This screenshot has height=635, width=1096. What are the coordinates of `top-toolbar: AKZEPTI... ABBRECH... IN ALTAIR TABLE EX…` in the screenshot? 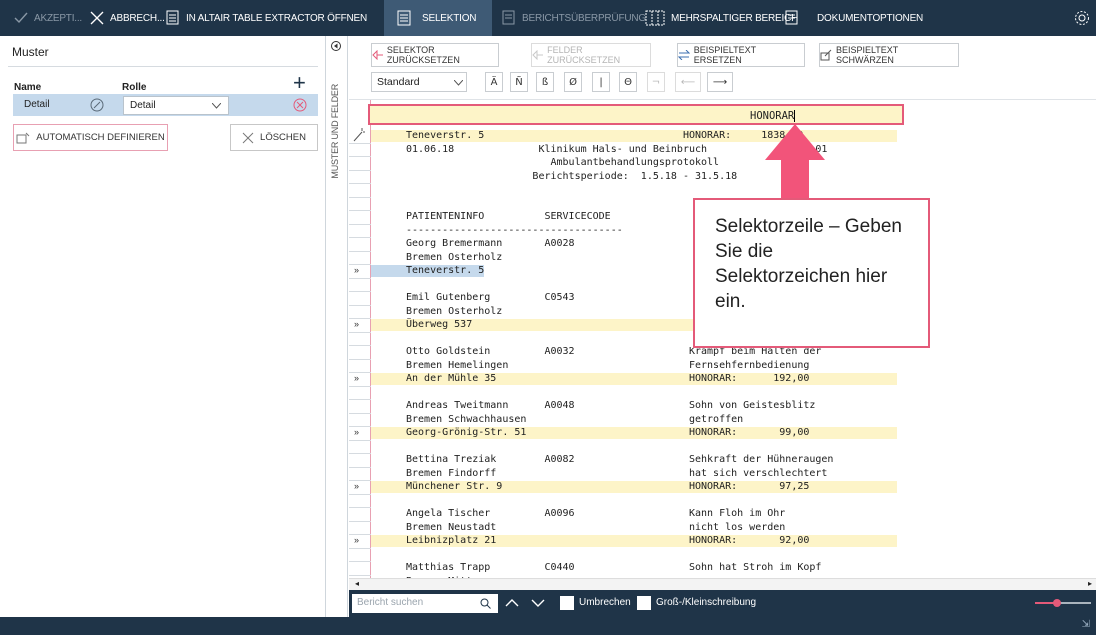 It's located at (548, 18).